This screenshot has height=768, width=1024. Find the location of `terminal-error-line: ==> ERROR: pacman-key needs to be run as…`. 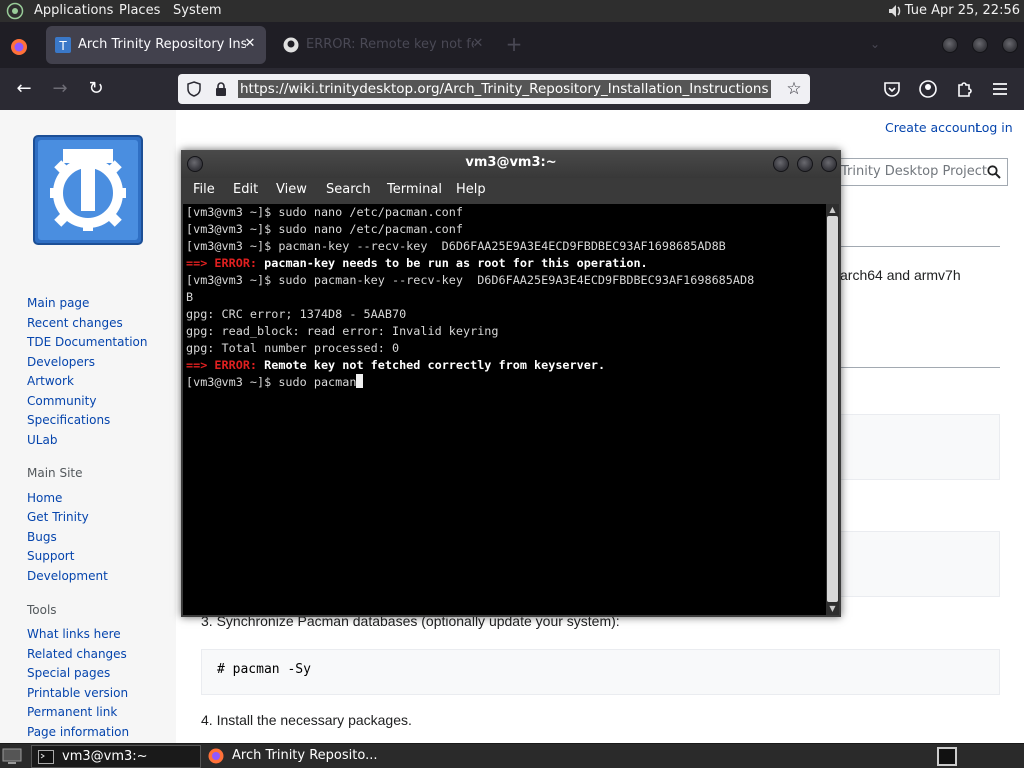

terminal-error-line: ==> ERROR: pacman-key needs to be run as… is located at coordinates (417, 263).